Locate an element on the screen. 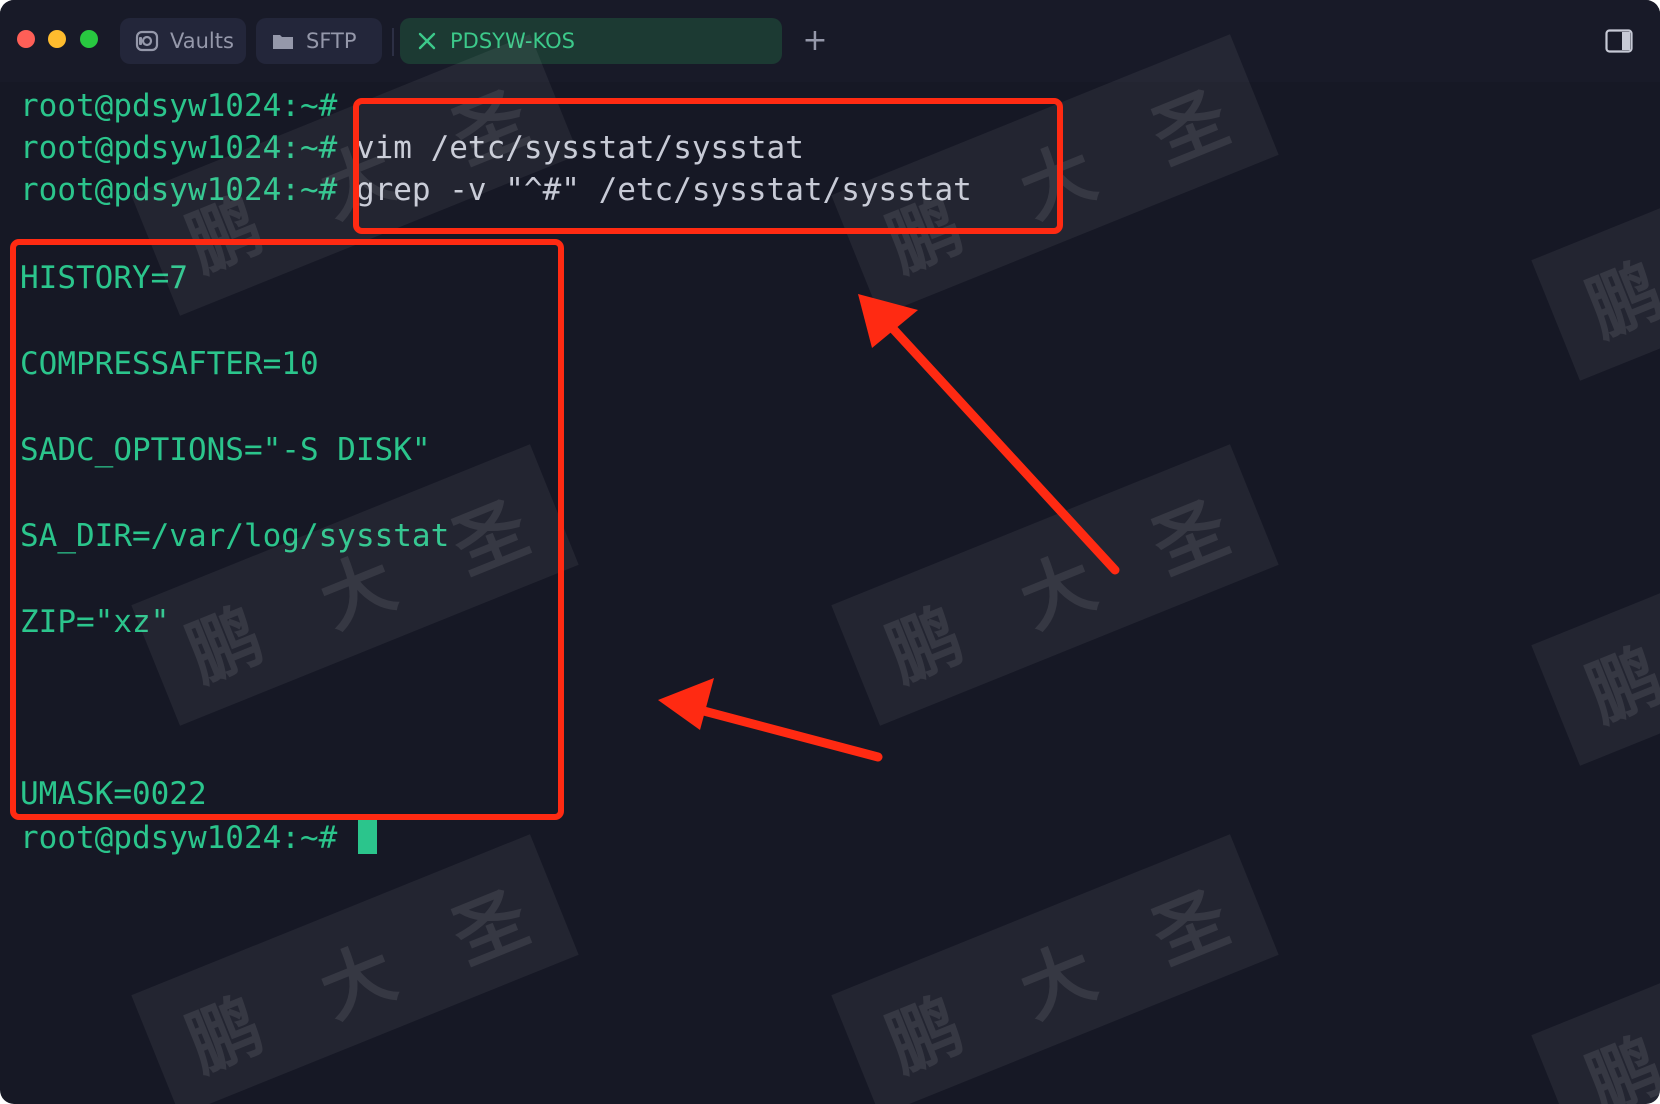  tab-vaults: Vaults is located at coordinates (183, 41).